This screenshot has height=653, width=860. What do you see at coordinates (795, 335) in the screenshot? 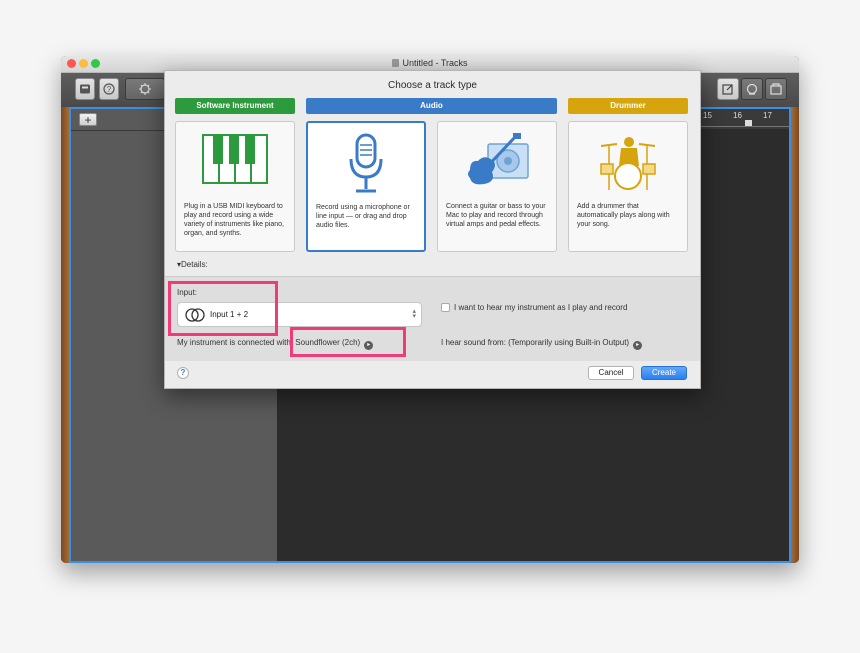
I see `wood-panel-right` at bounding box center [795, 335].